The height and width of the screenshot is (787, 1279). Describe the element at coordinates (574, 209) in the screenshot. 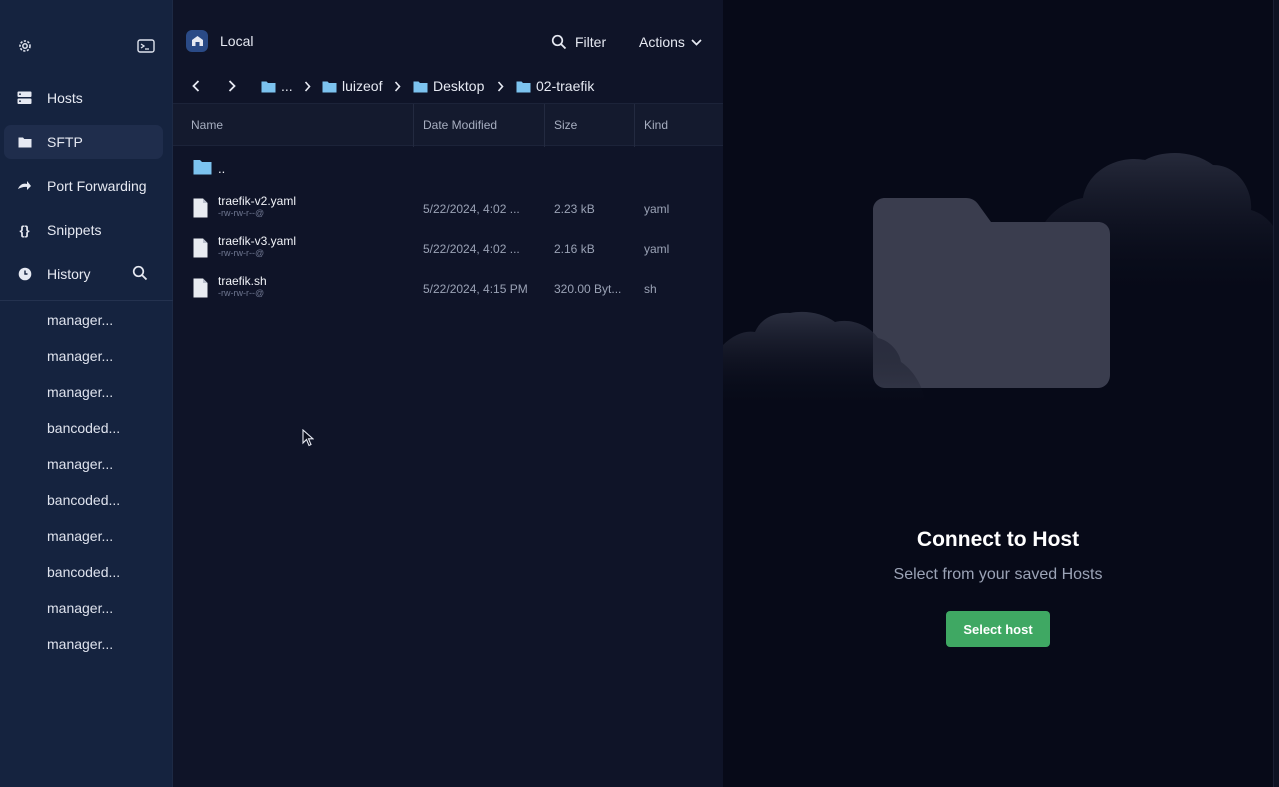

I see `file-size: 2.23 kB` at that location.